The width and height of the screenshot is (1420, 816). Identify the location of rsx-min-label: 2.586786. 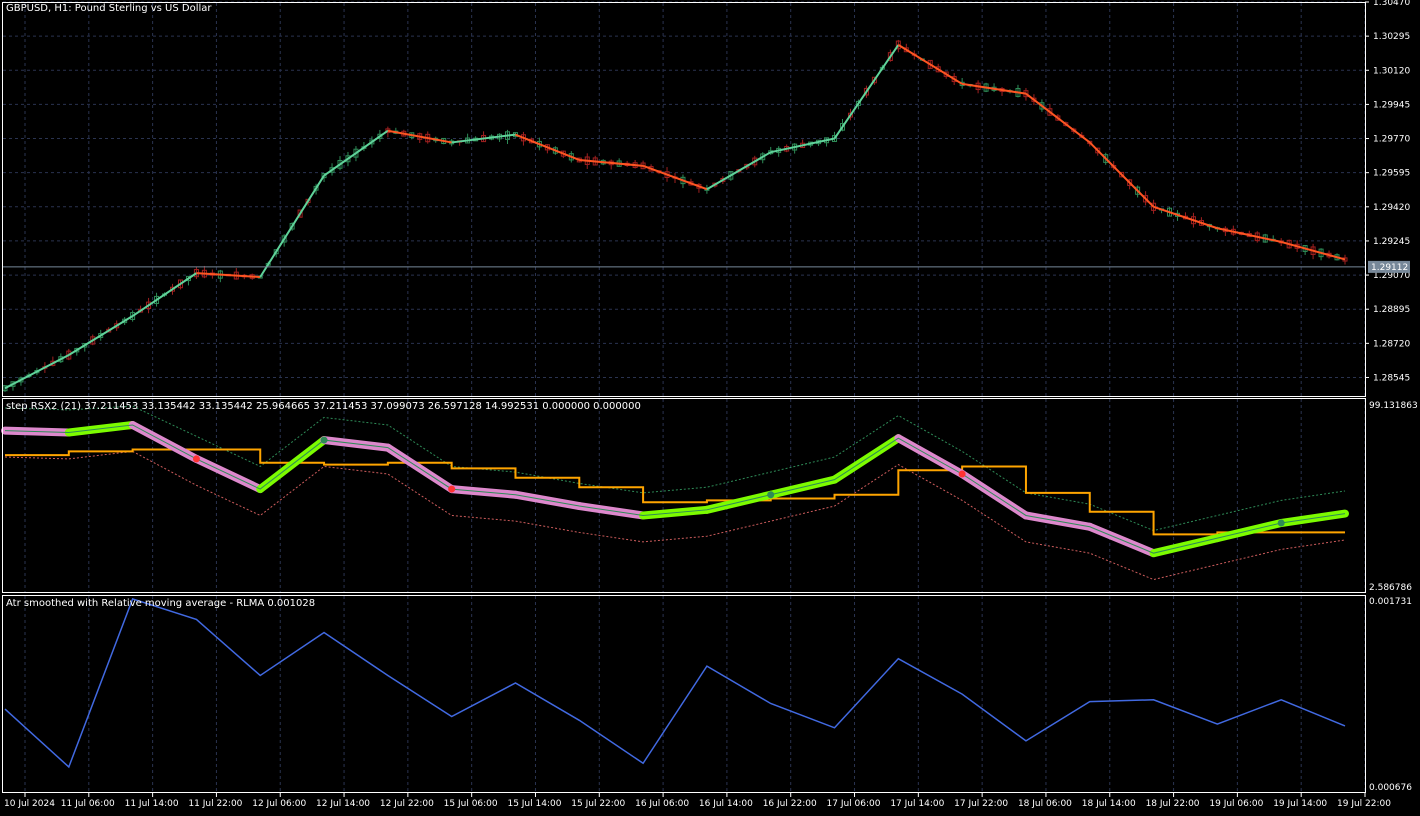
(1390, 588).